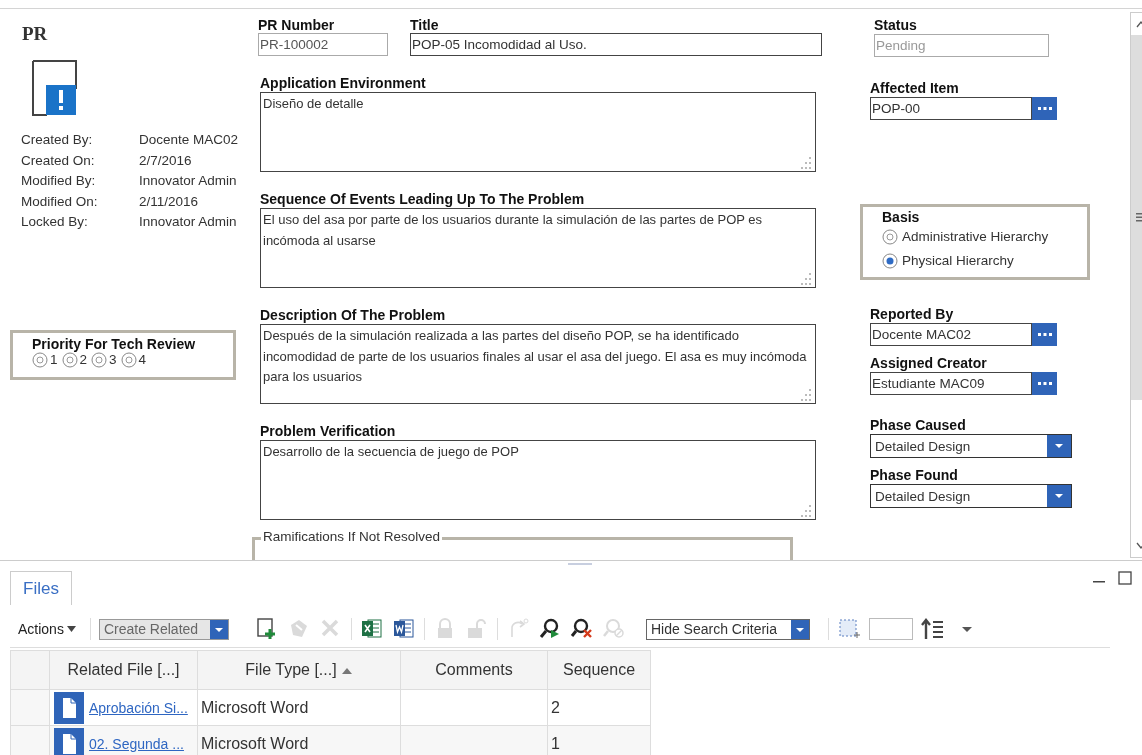 This screenshot has height=755, width=1142. Describe the element at coordinates (371, 629) in the screenshot. I see `excel-icon` at that location.